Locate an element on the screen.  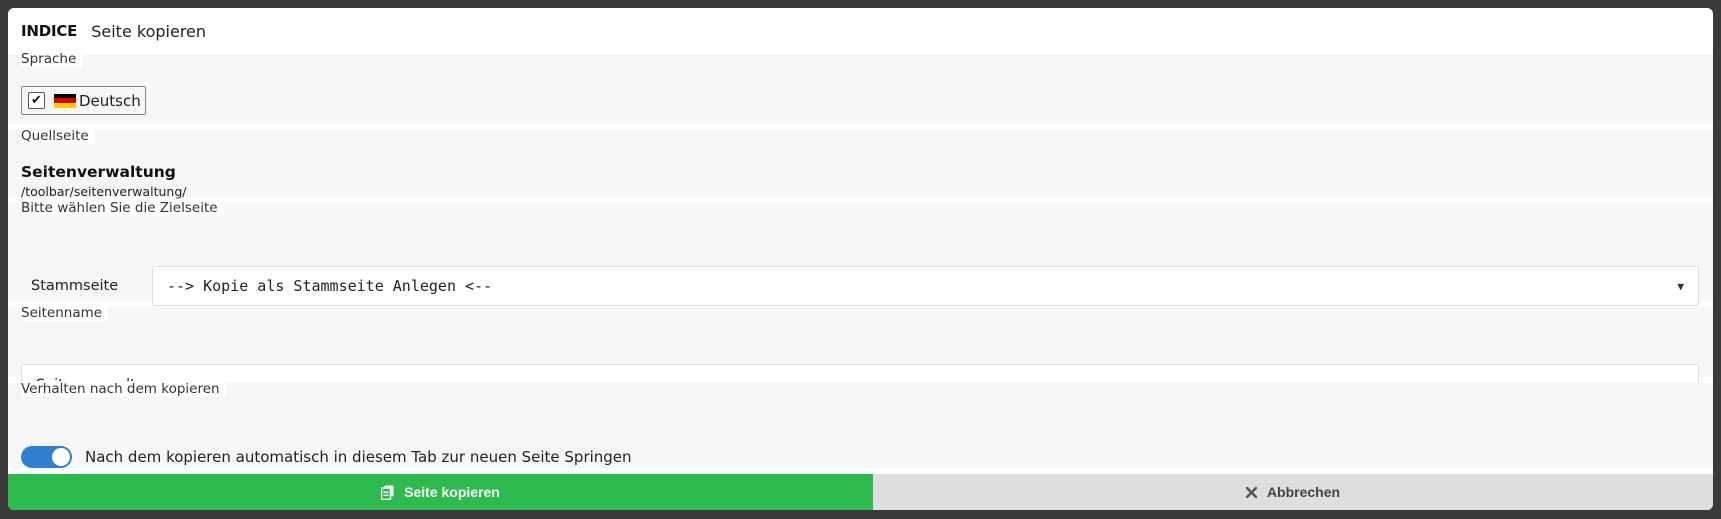
modal-footer: Seite kopieren Abbrechen is located at coordinates (860, 492).